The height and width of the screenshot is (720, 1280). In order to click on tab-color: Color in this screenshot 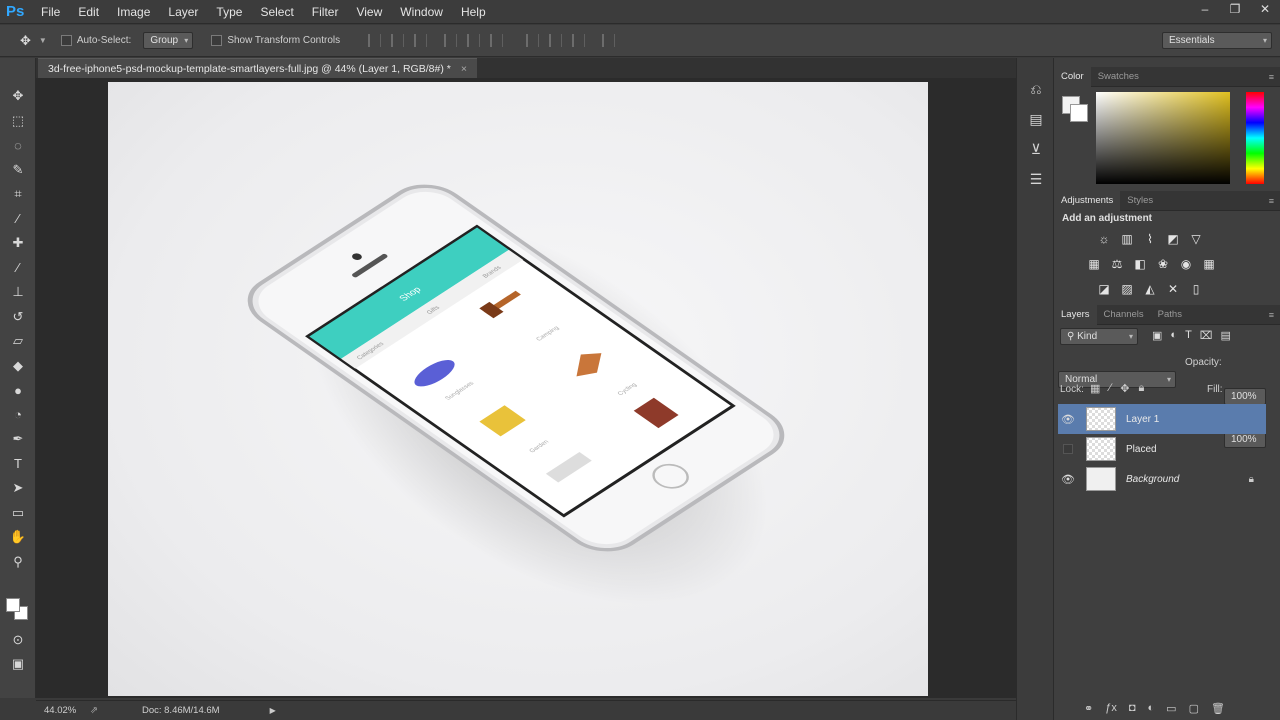, I will do `click(1072, 76)`.